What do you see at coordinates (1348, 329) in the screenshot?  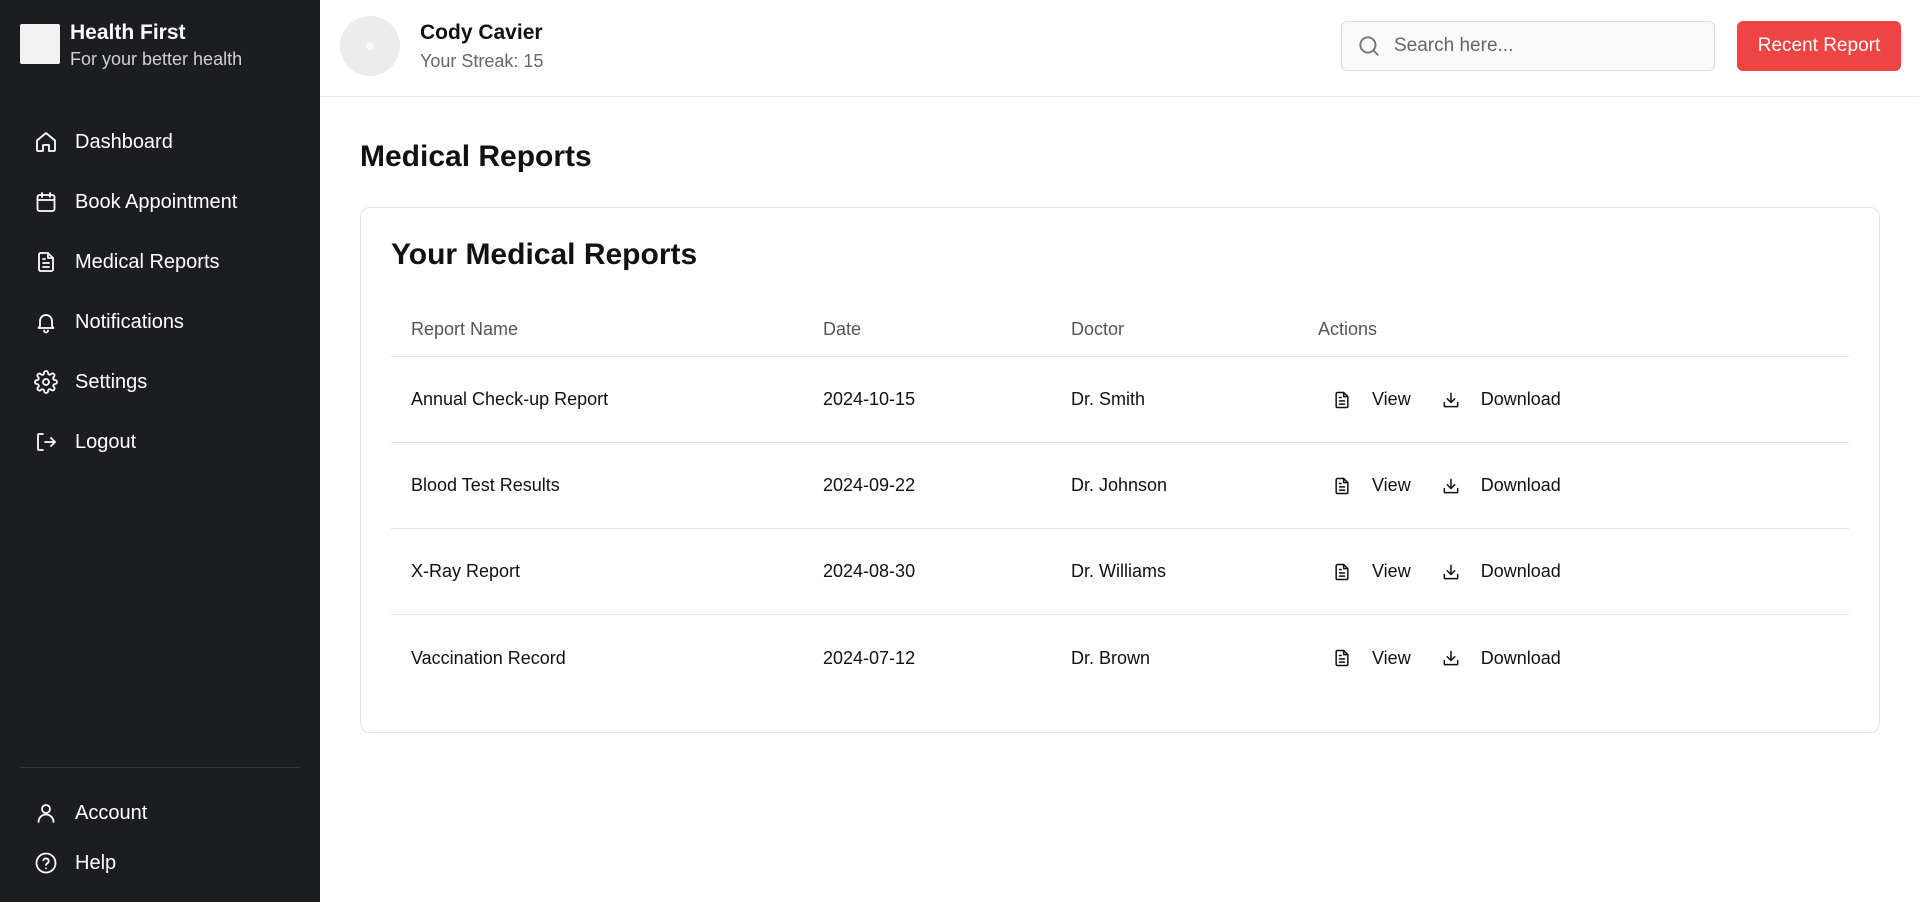 I see `column-header-actions: Actions` at bounding box center [1348, 329].